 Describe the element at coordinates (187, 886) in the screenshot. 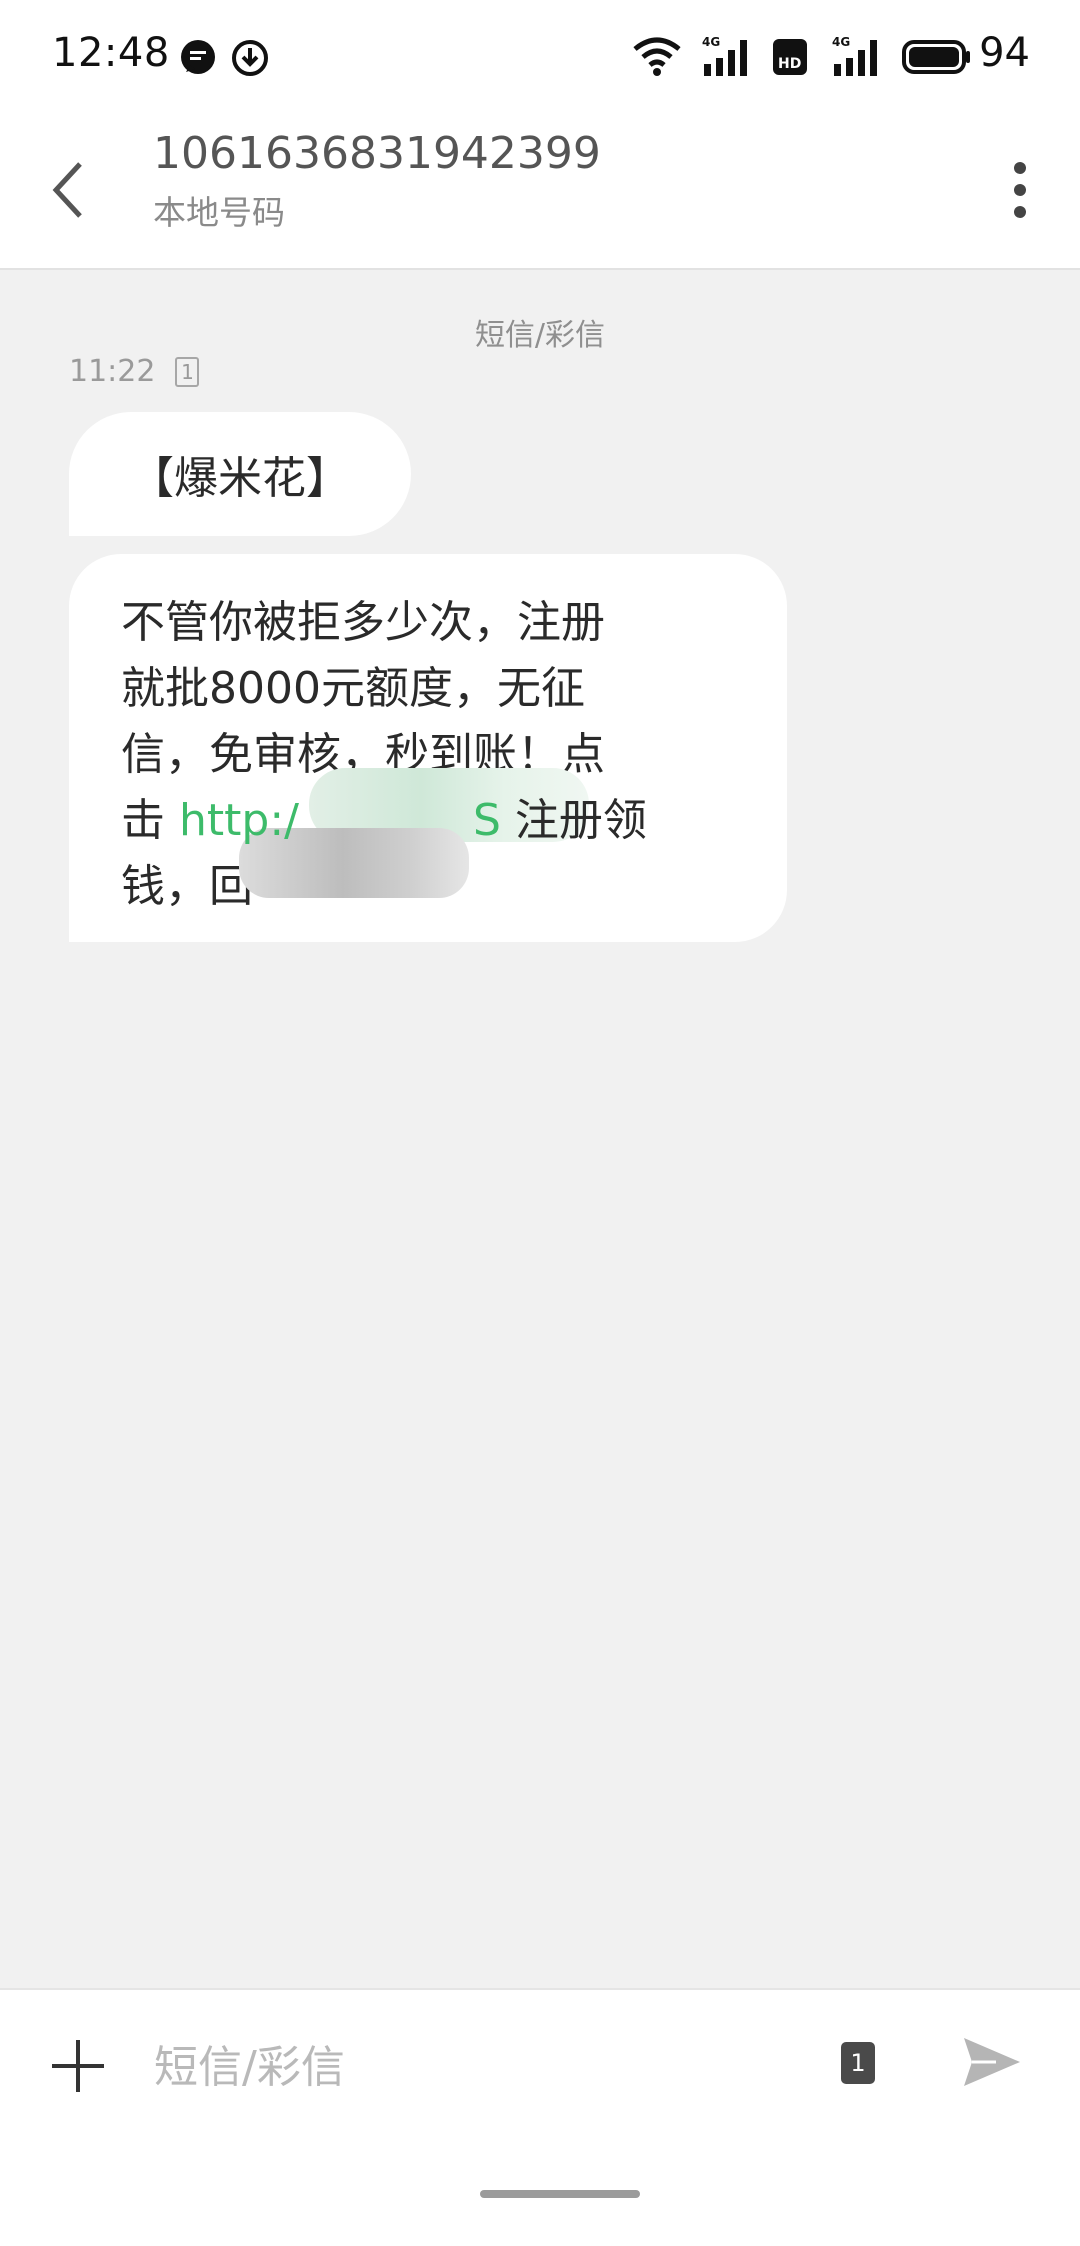

I see `message-text: 钱，回` at that location.